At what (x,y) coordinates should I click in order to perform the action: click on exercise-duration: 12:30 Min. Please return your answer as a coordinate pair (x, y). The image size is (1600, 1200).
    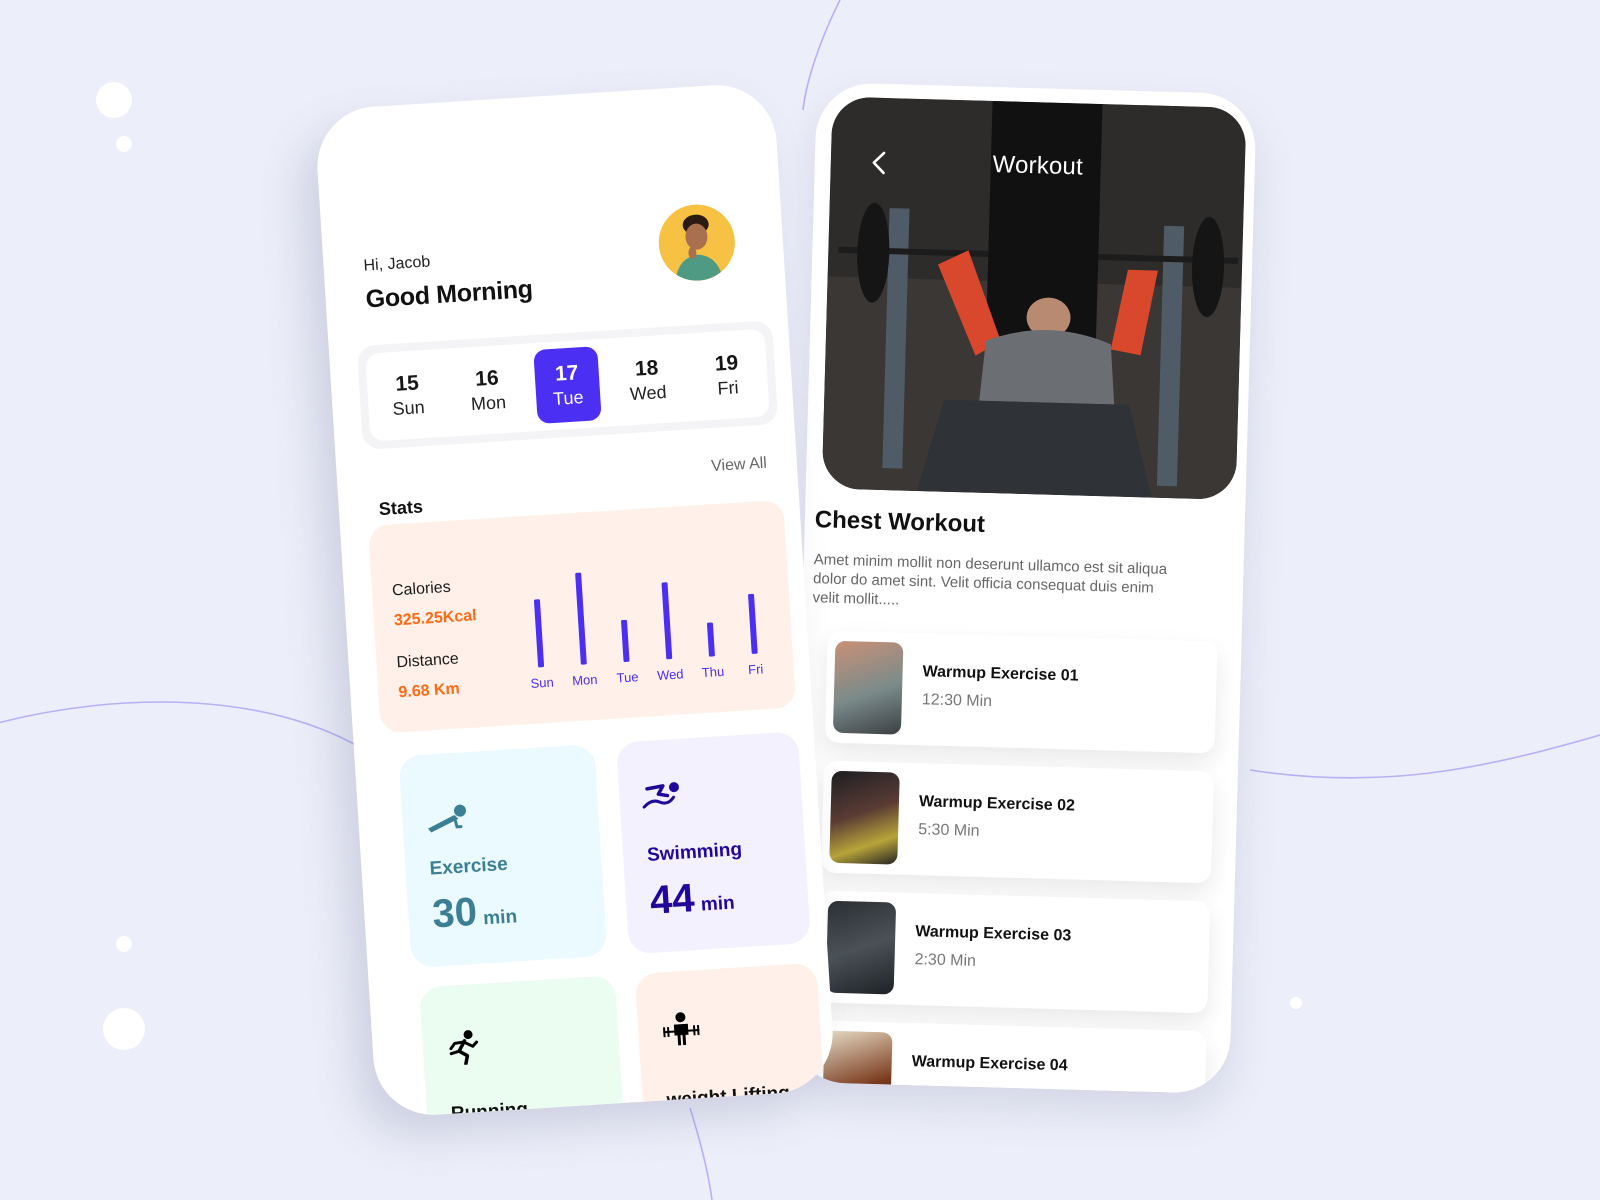
    Looking at the image, I should click on (957, 701).